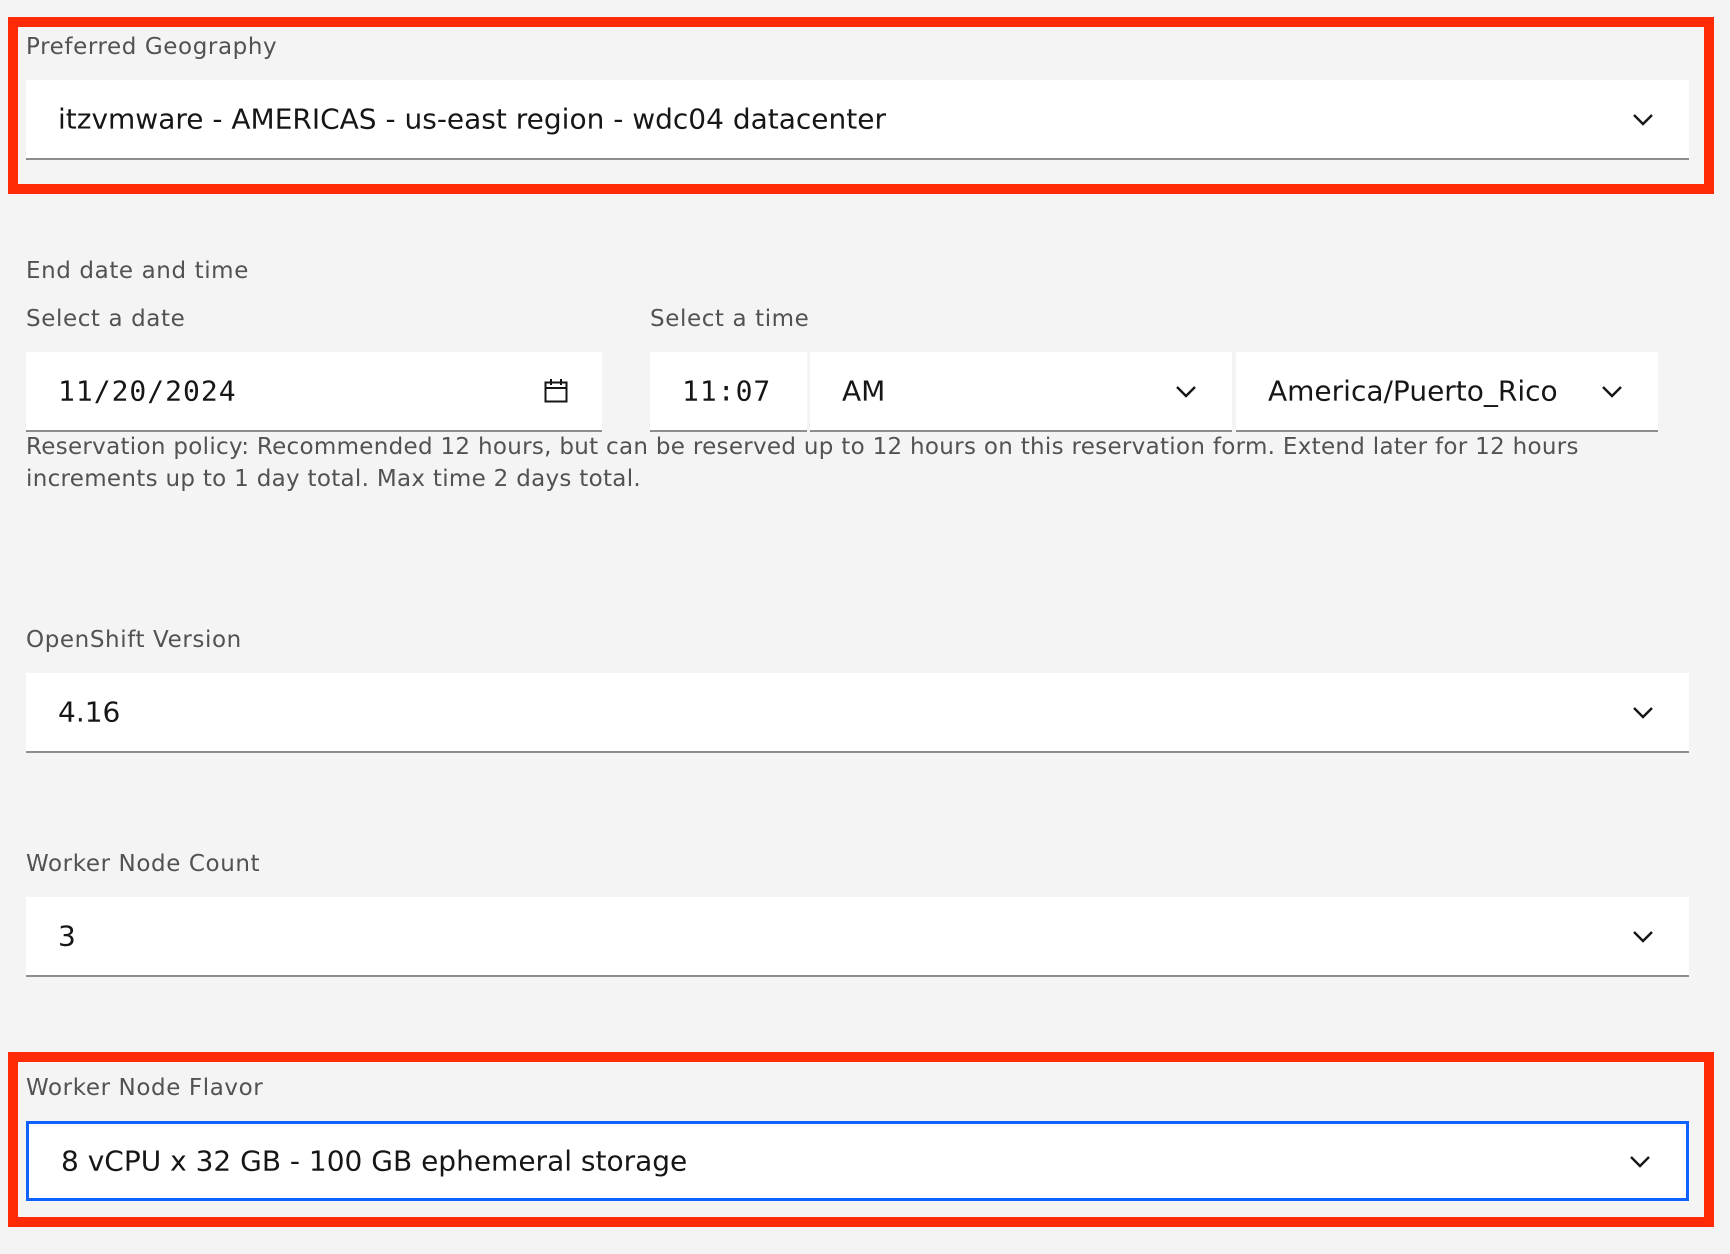  Describe the element at coordinates (857, 937) in the screenshot. I see `worker-node-count-select: 3` at that location.